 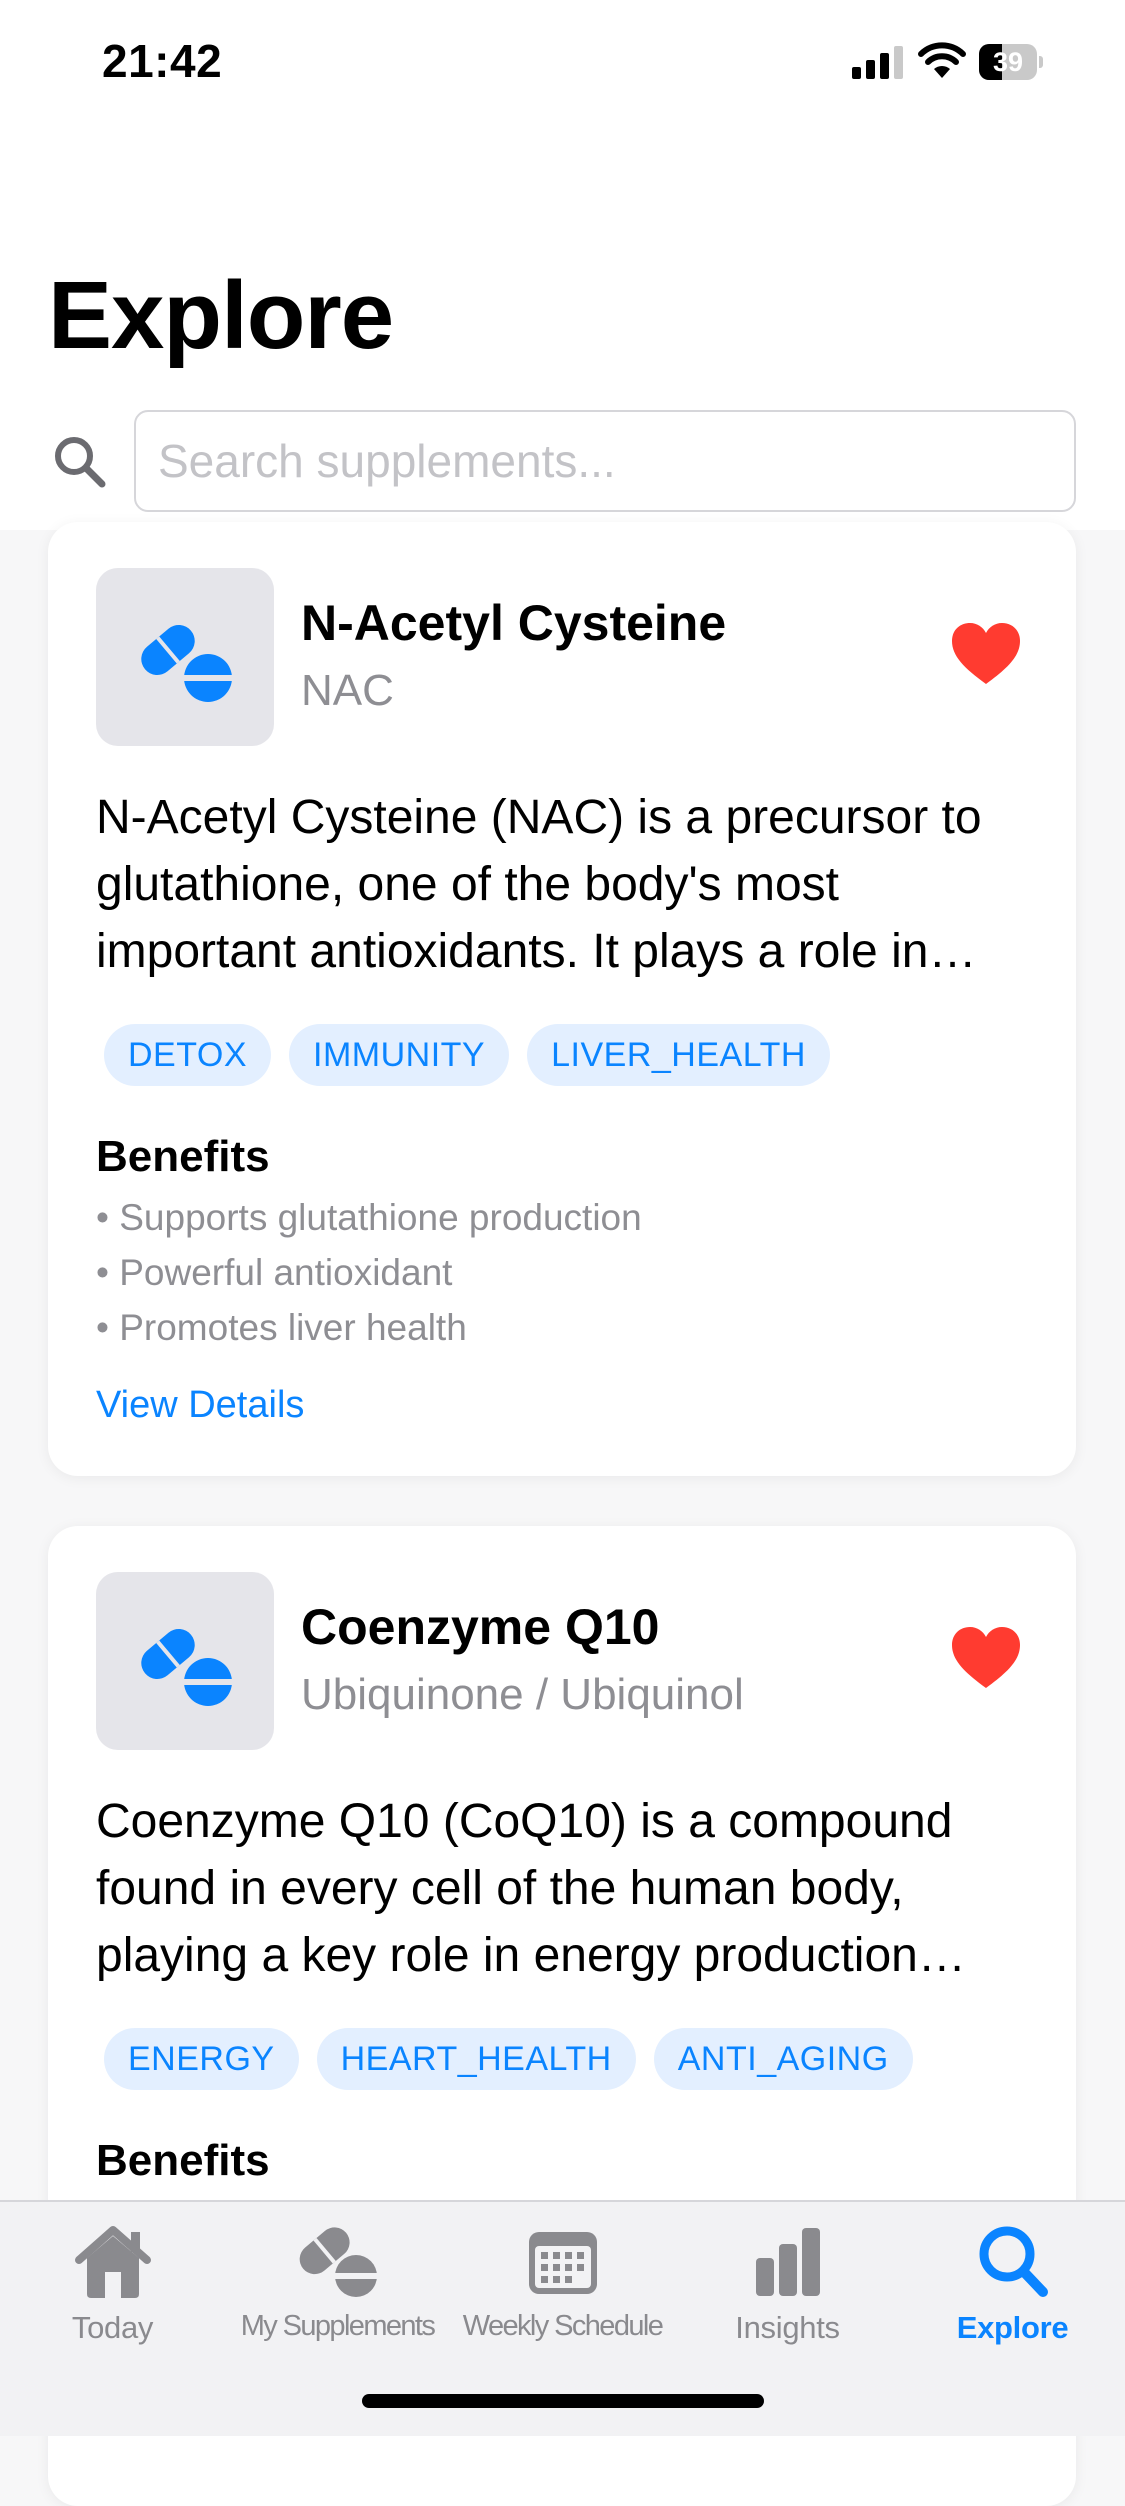 I want to click on tab-label: Explore, so click(x=1012, y=2327).